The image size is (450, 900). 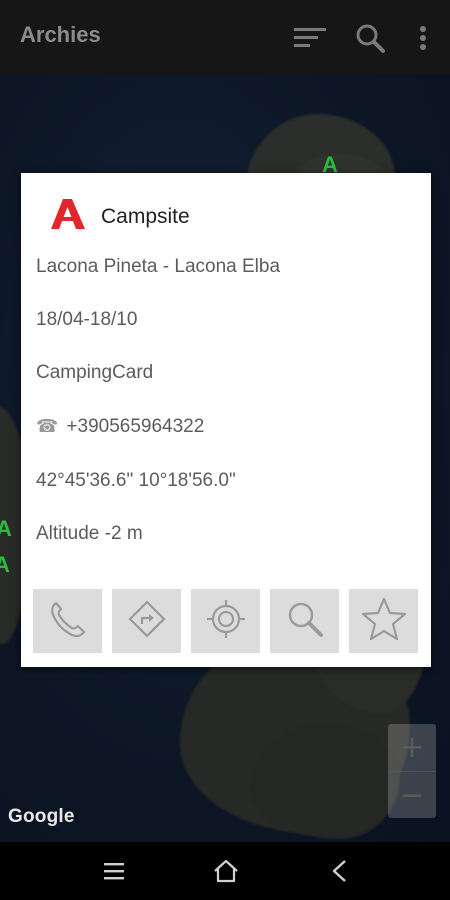 I want to click on sort-icon, so click(x=310, y=38).